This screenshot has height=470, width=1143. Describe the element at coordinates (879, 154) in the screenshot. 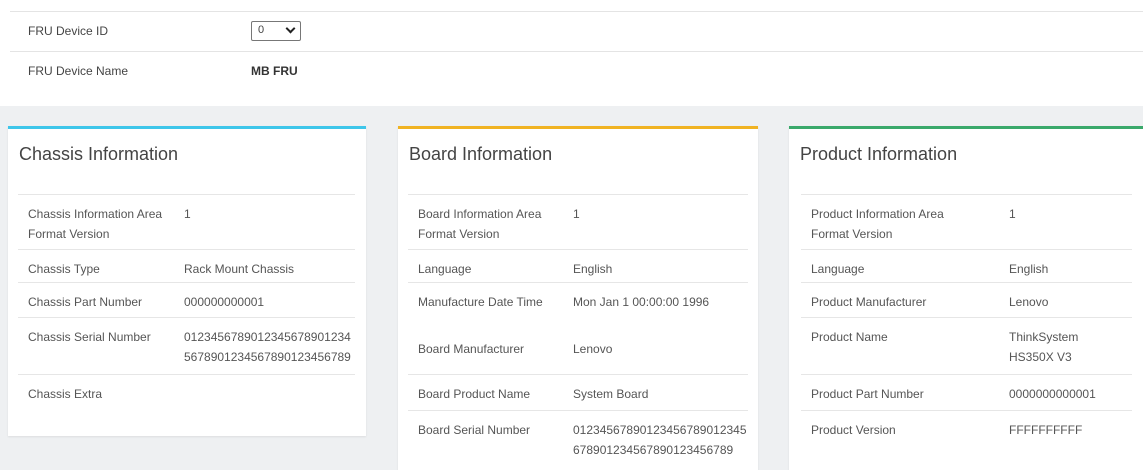

I see `product-card-title: Product Information` at that location.